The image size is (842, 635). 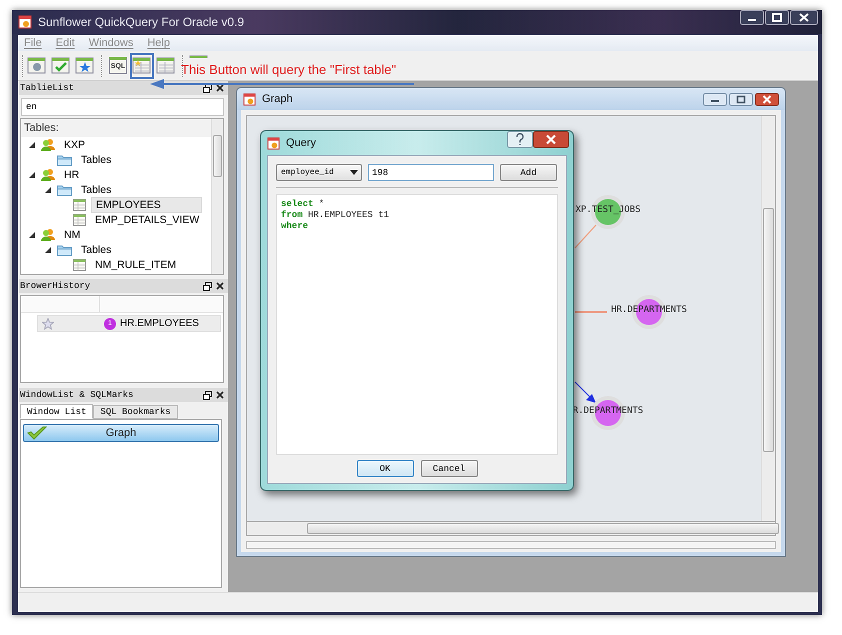 I want to click on annotation-text: This Button will query the "First table", so click(x=288, y=69).